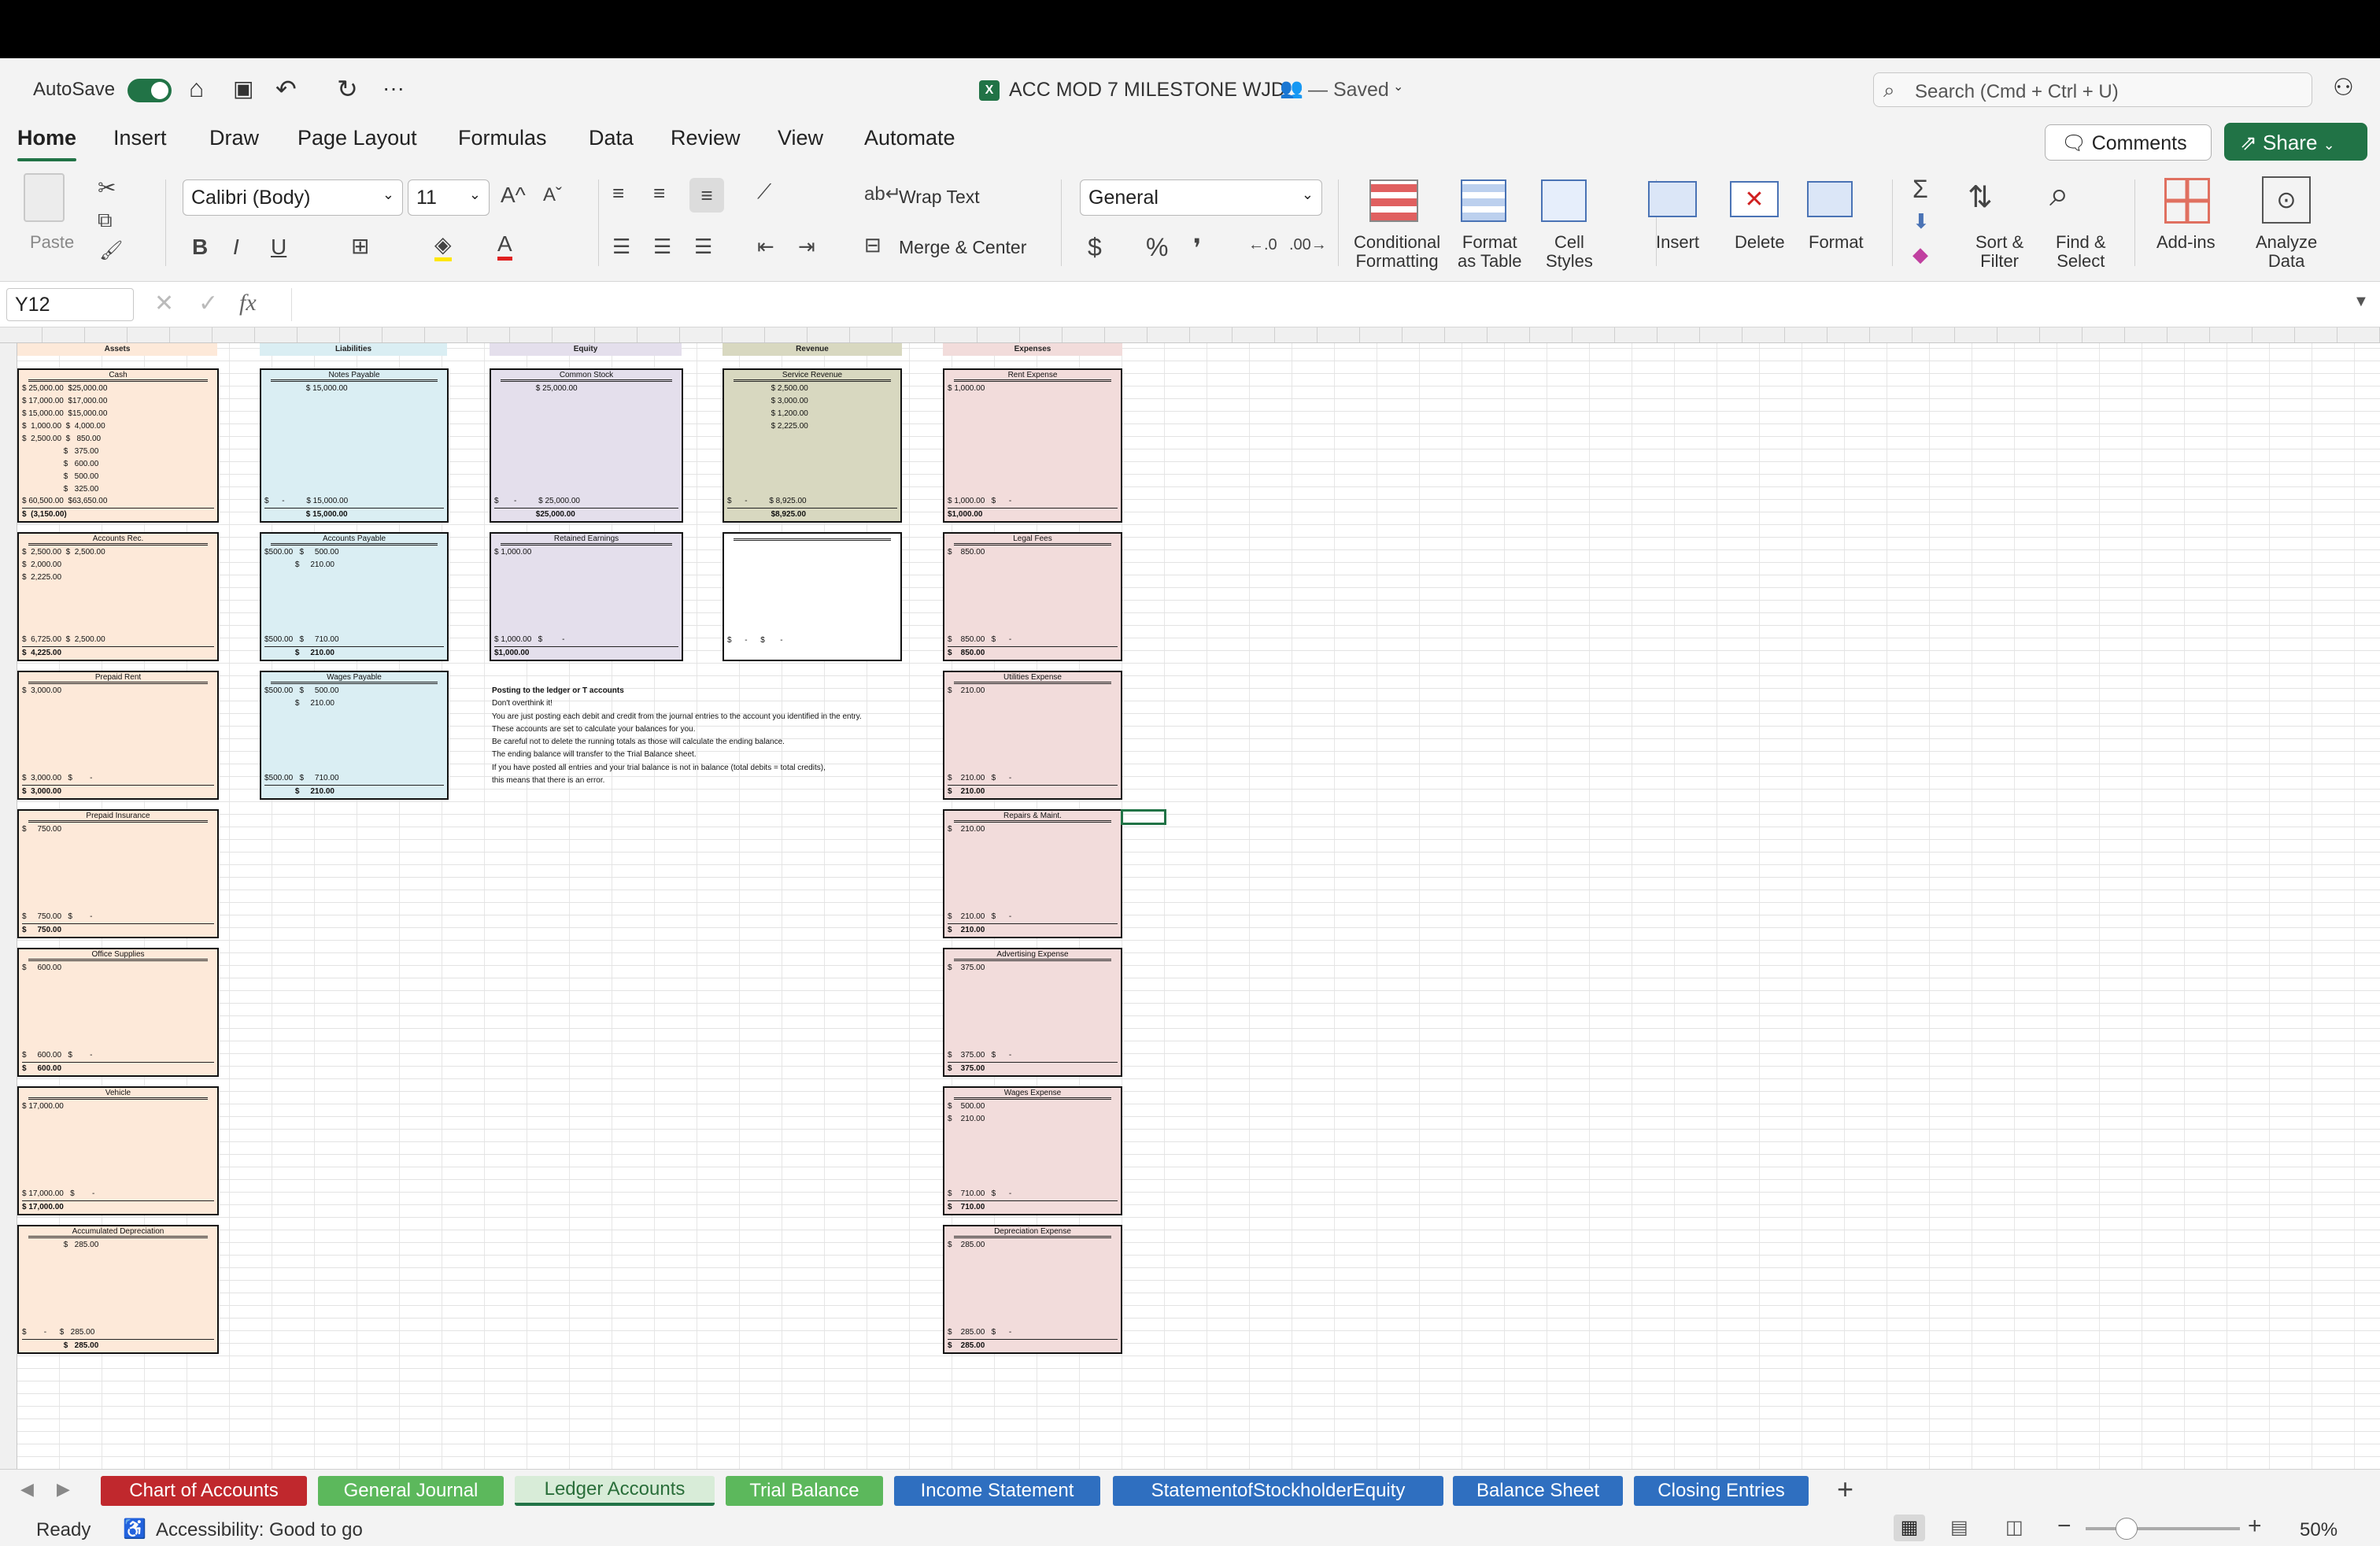  I want to click on sheet-tab-balance-sheet: Balance Sheet, so click(1538, 1491).